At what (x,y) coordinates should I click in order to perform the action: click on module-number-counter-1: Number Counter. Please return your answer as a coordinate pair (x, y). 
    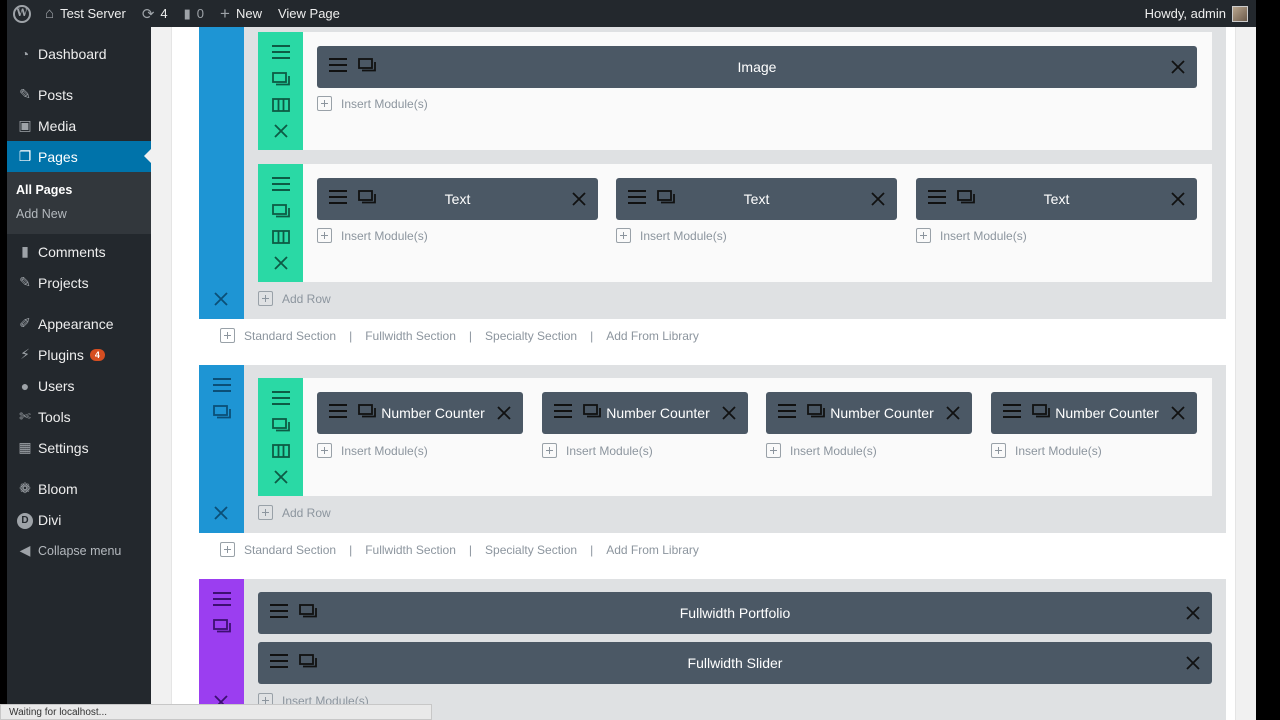
    Looking at the image, I should click on (420, 413).